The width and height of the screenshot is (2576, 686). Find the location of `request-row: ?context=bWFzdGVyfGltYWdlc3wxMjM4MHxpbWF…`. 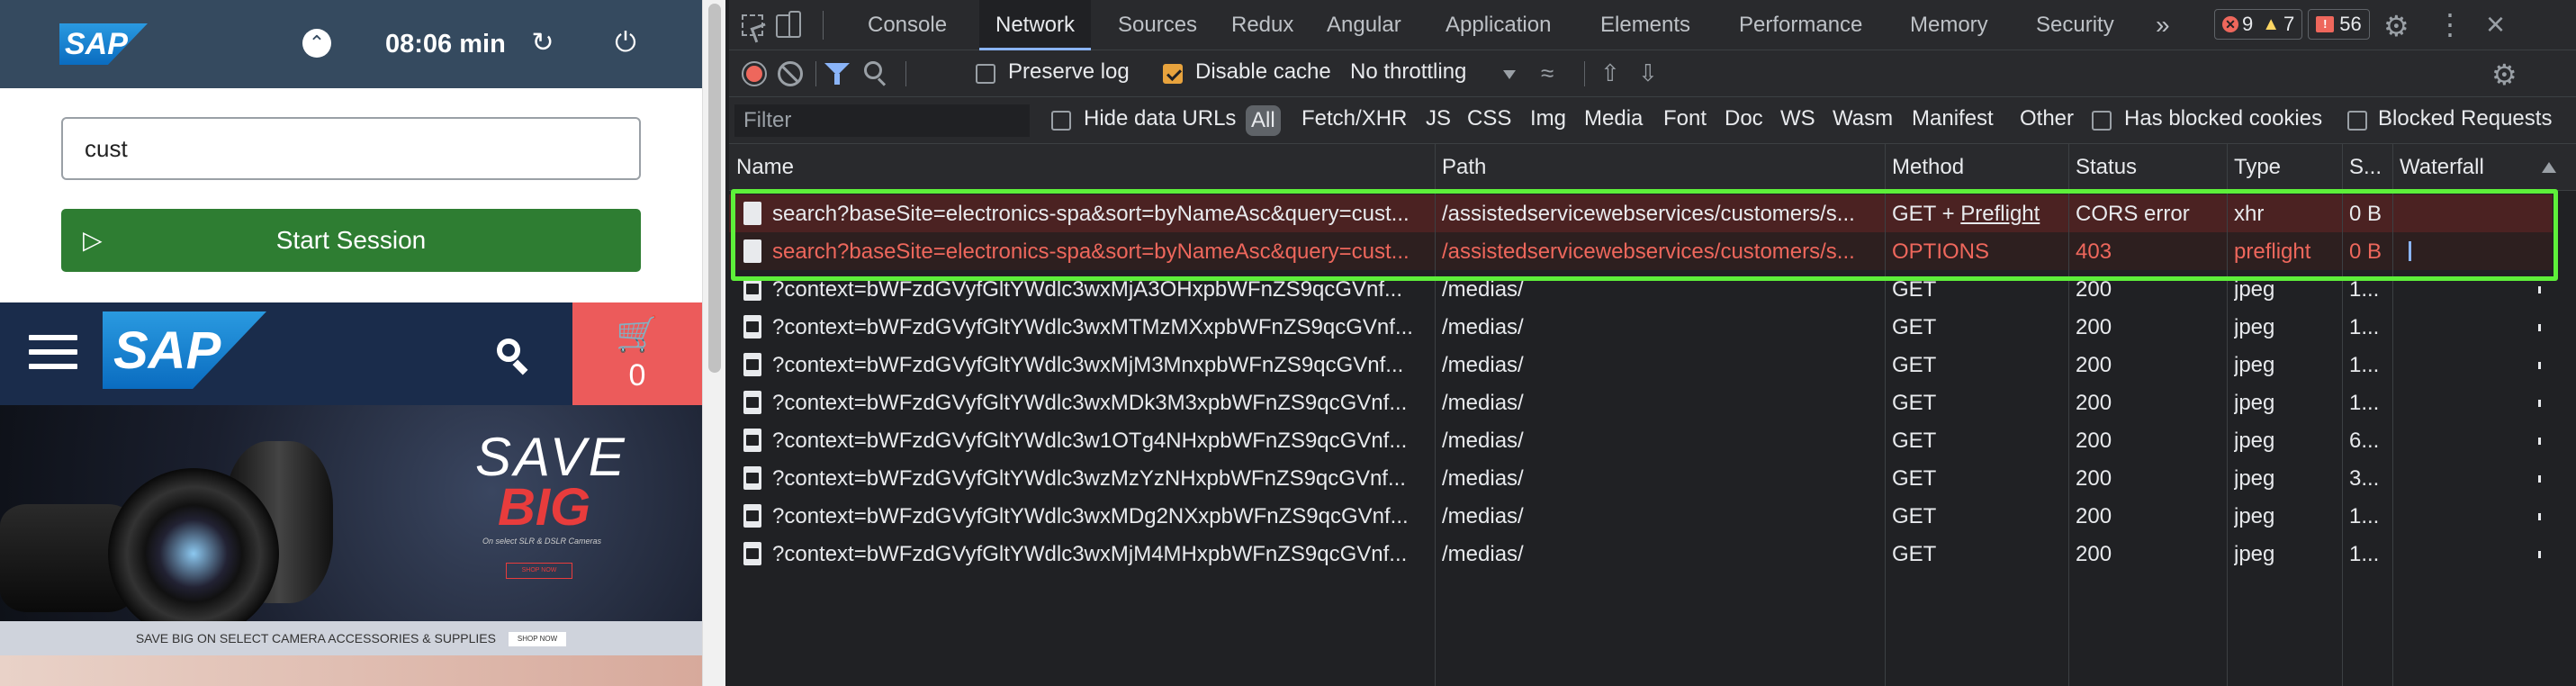

request-row: ?context=bWFzdGVyfGltYWdlc3wxMjM4MHxpbWF… is located at coordinates (1641, 554).